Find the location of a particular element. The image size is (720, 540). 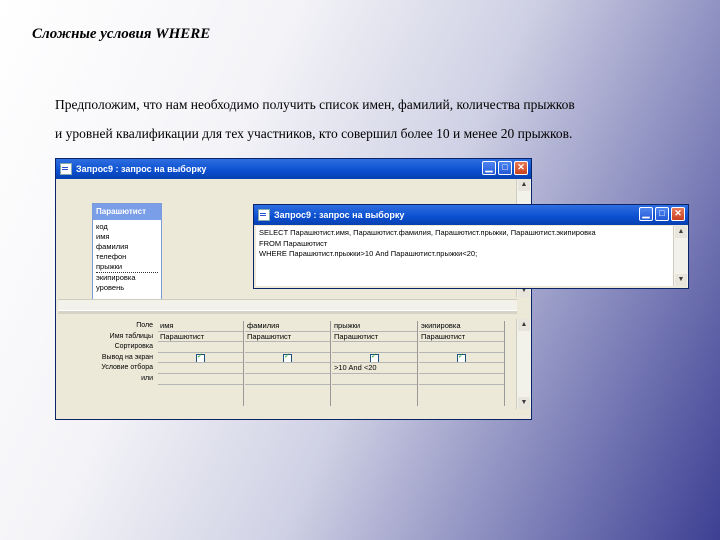

field-item: имя is located at coordinates (127, 237).